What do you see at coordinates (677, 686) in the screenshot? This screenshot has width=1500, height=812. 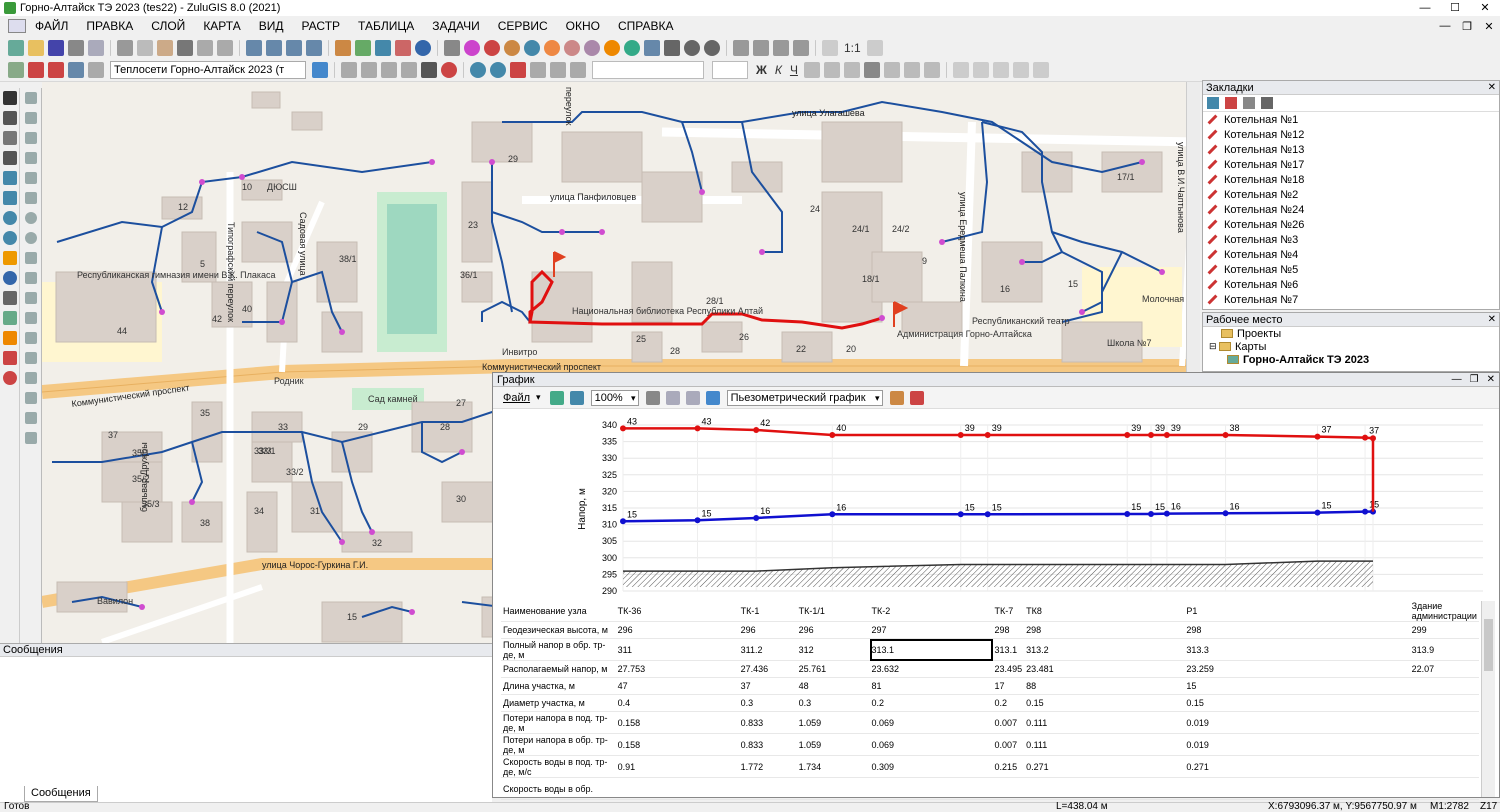 I see `table-cell: 47` at bounding box center [677, 686].